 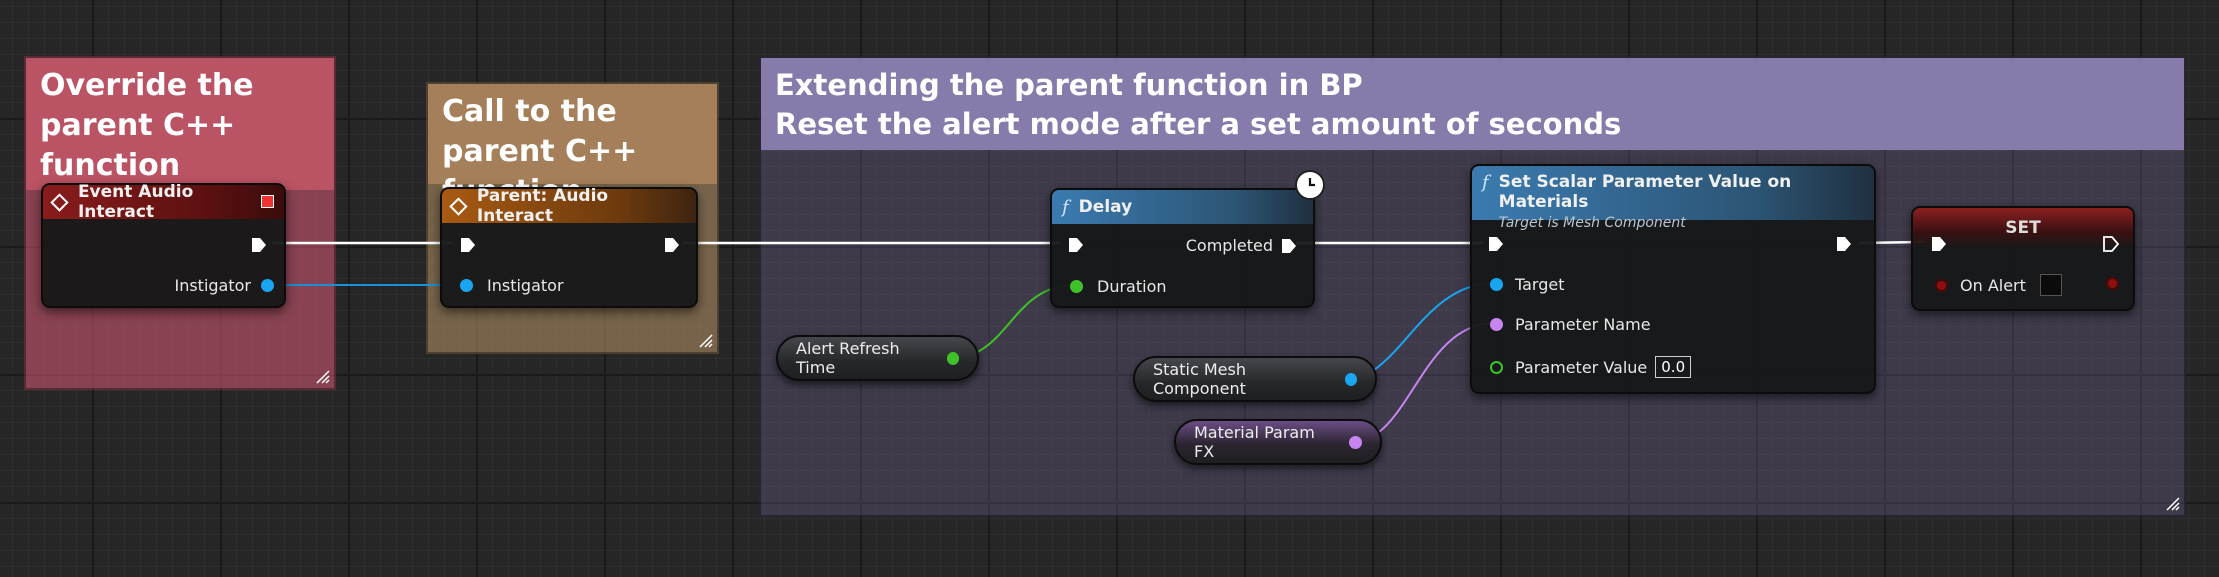 What do you see at coordinates (569, 247) in the screenshot?
I see `parent-audio-interact-node: Parent: Audio Interact Instigator` at bounding box center [569, 247].